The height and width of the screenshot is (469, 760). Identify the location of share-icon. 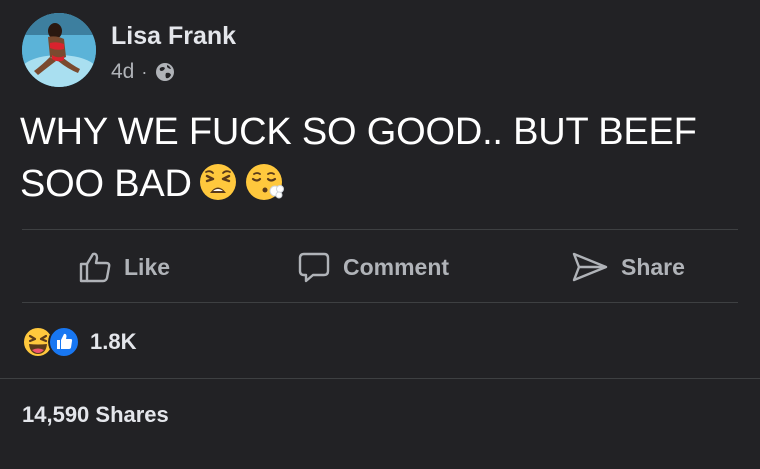
(590, 267).